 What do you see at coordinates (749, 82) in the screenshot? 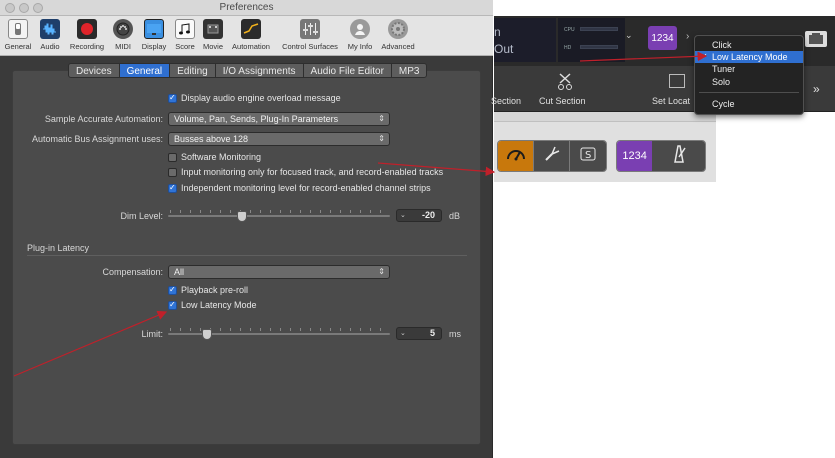
I see `menu-item-solo: Solo` at bounding box center [749, 82].